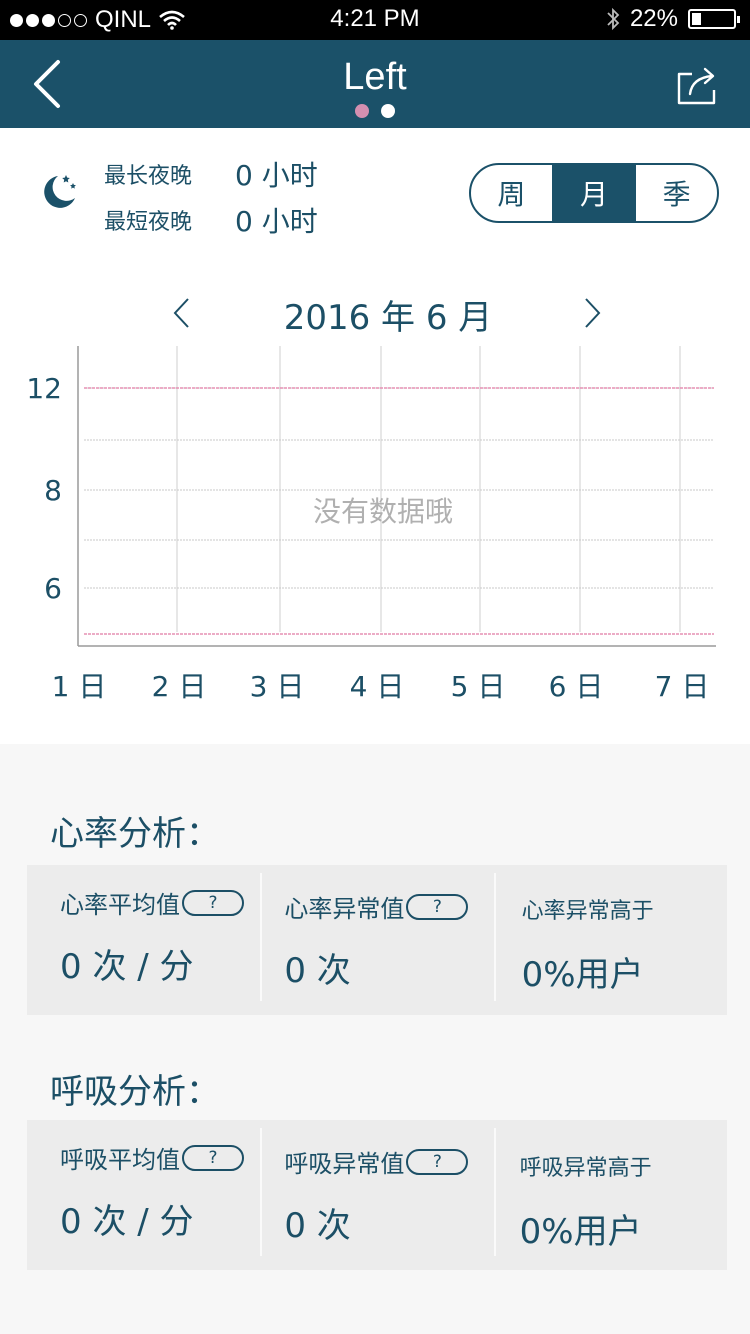 The height and width of the screenshot is (1334, 750). I want to click on status-bar: QINL 4:21 PM 22%, so click(375, 20).